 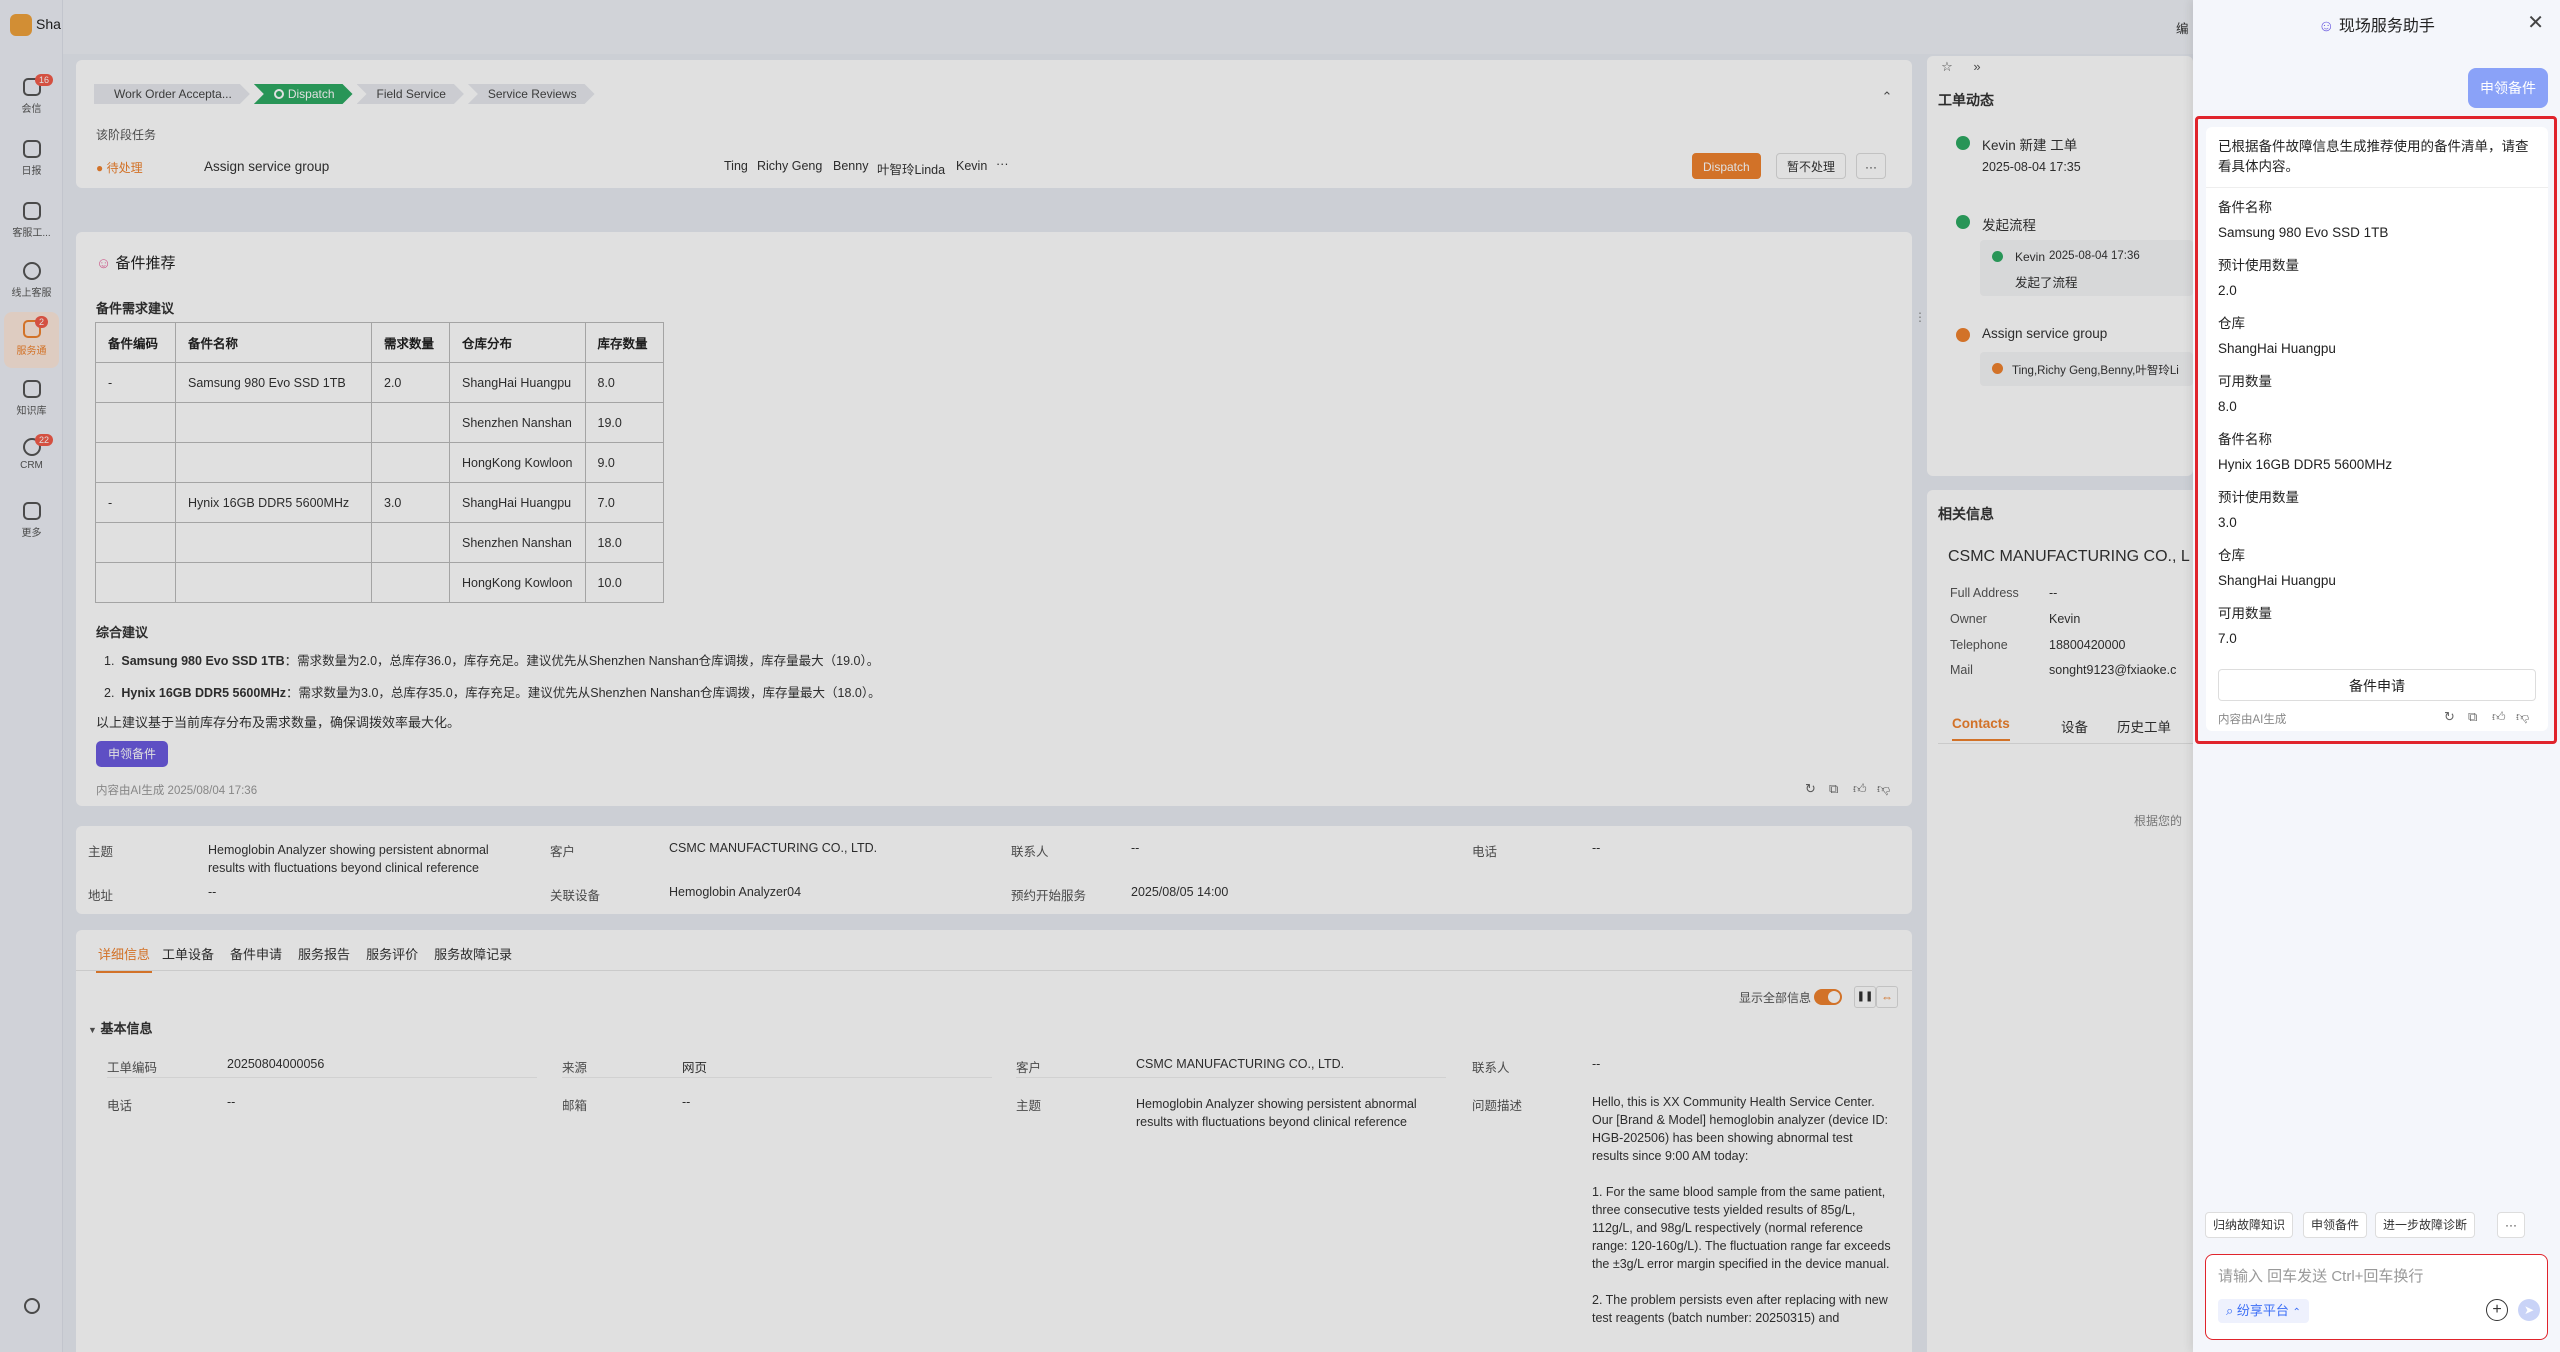 What do you see at coordinates (31, 452) in the screenshot?
I see `nav-item-crm: 22 CRM` at bounding box center [31, 452].